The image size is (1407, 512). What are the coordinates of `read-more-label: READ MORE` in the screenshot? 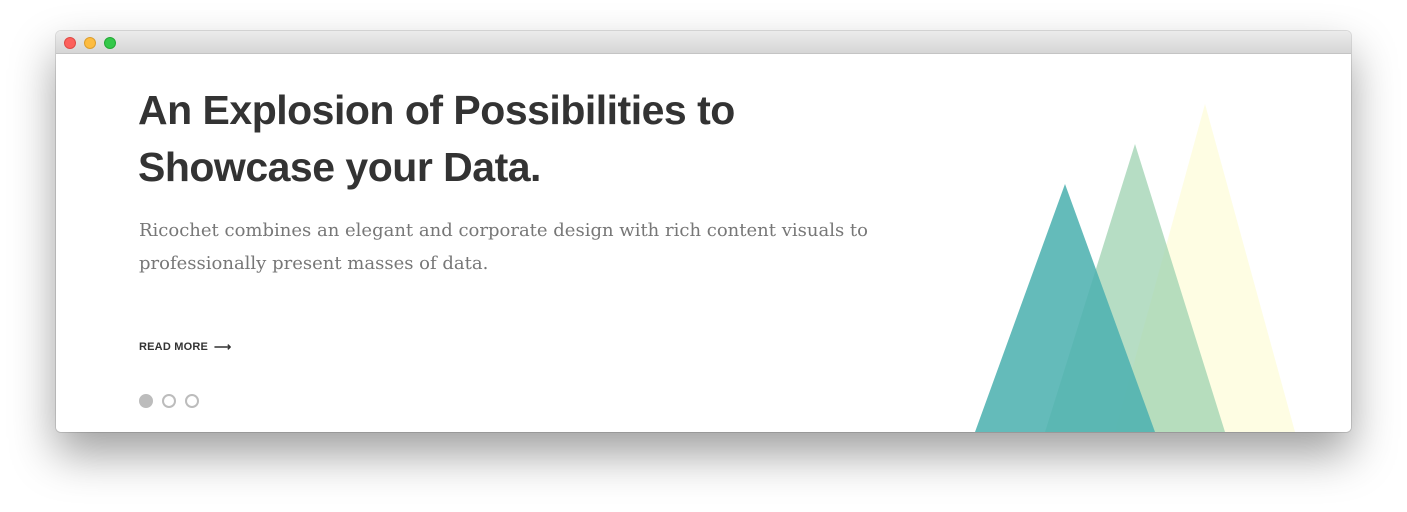 It's located at (174, 347).